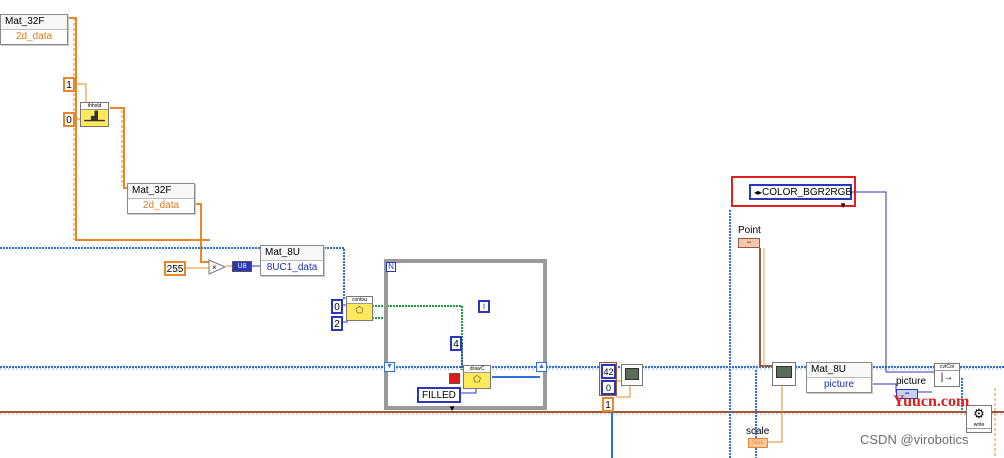 The image size is (1004, 458). What do you see at coordinates (758, 192) in the screenshot?
I see `color-code-left-arrow-icon: ◂▸` at bounding box center [758, 192].